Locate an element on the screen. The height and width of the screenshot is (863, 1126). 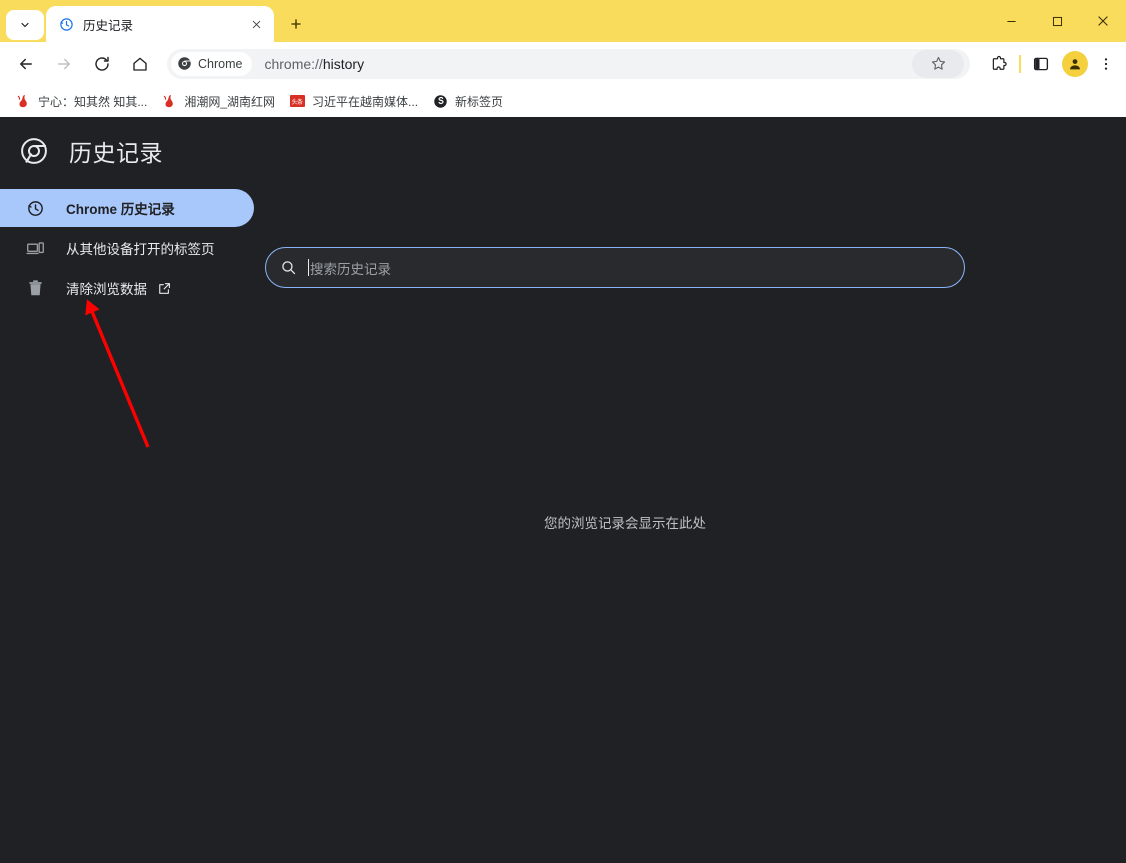
search-placeholder: 搜索历史记录 is located at coordinates (350, 269).